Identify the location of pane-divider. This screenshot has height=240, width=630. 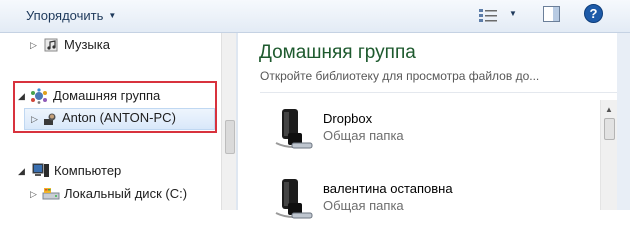
(237, 121).